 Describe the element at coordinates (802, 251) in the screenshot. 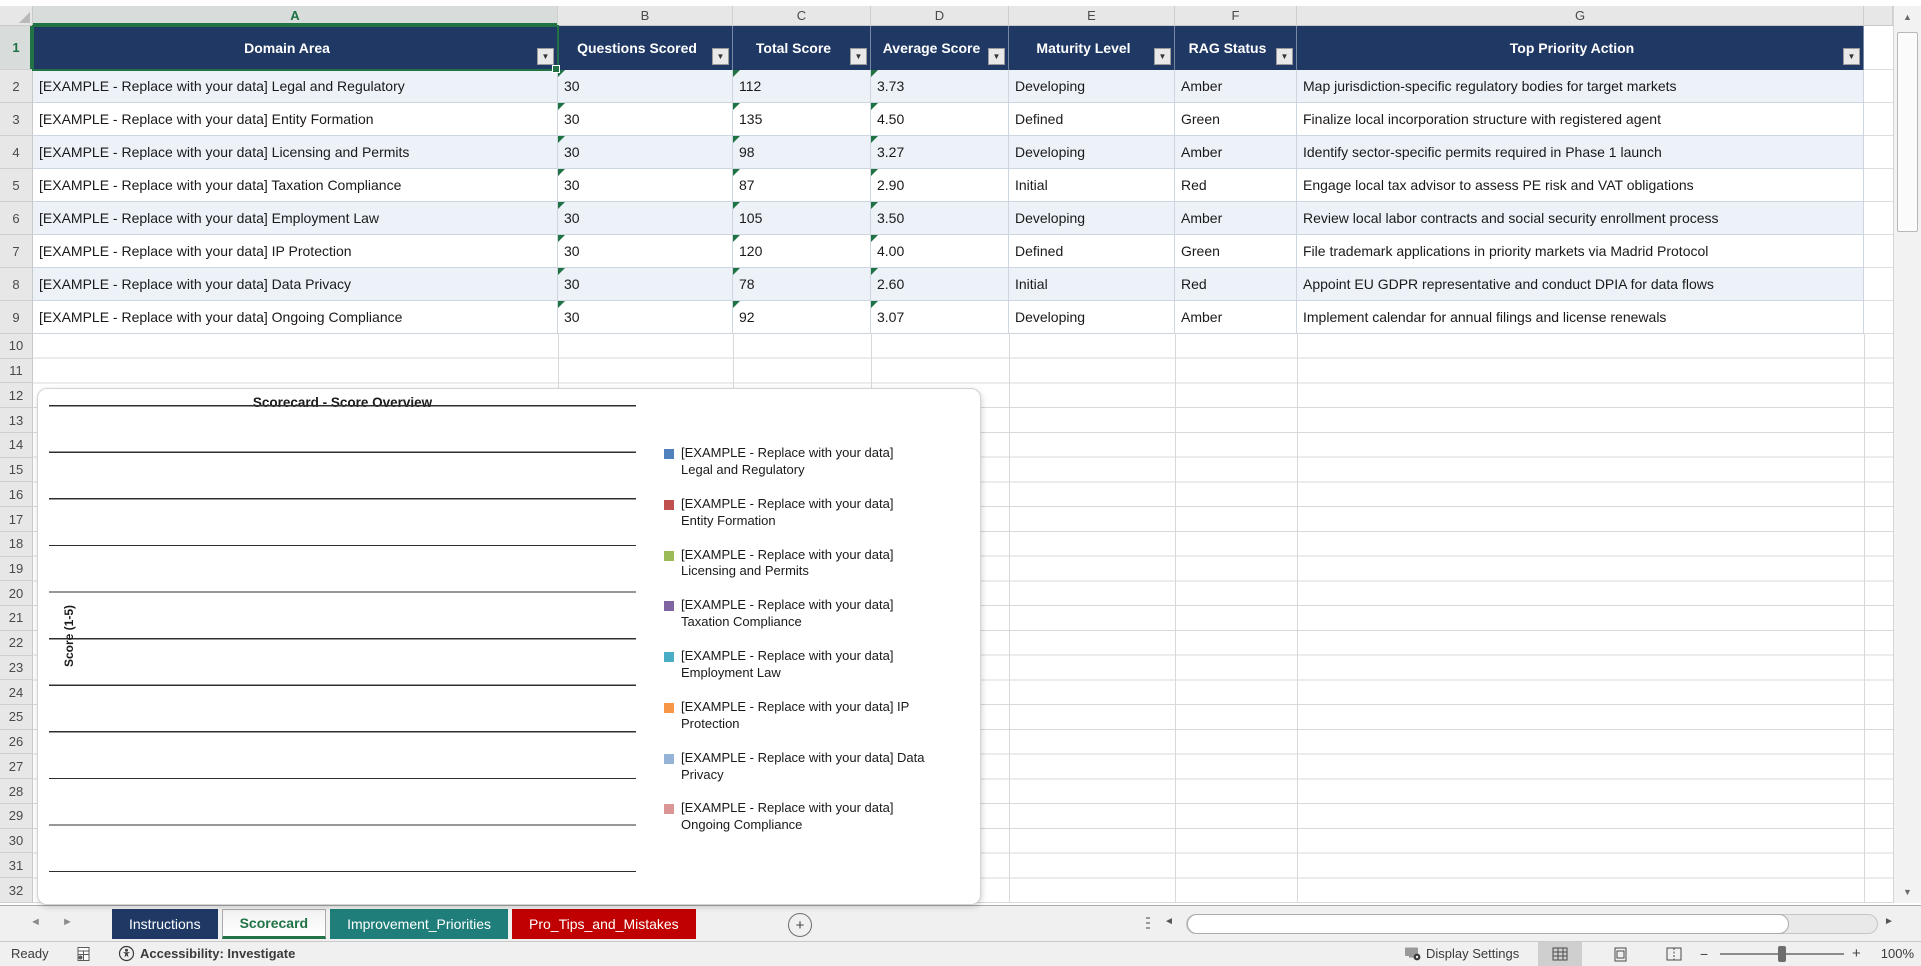

I see `cell-C7: 120` at that location.